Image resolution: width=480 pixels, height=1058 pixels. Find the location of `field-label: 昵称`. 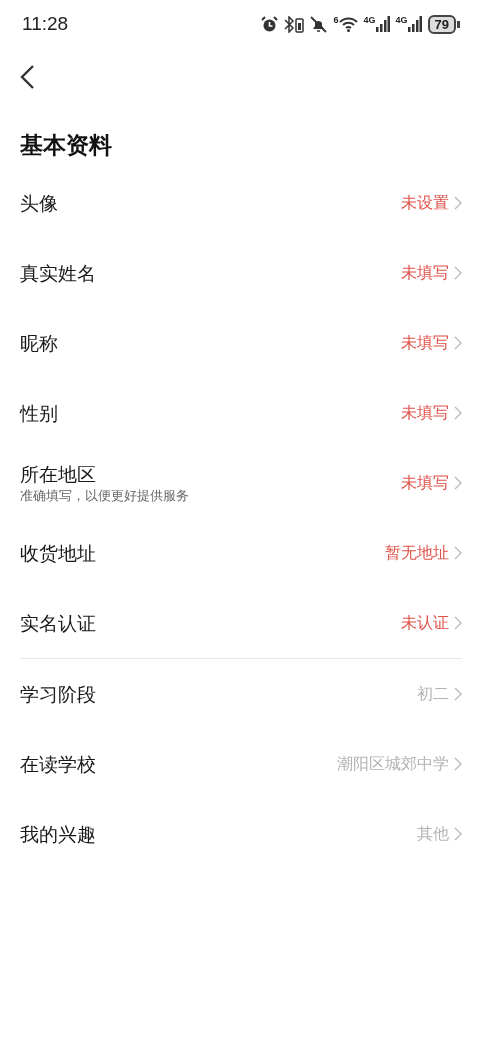

field-label: 昵称 is located at coordinates (39, 343).